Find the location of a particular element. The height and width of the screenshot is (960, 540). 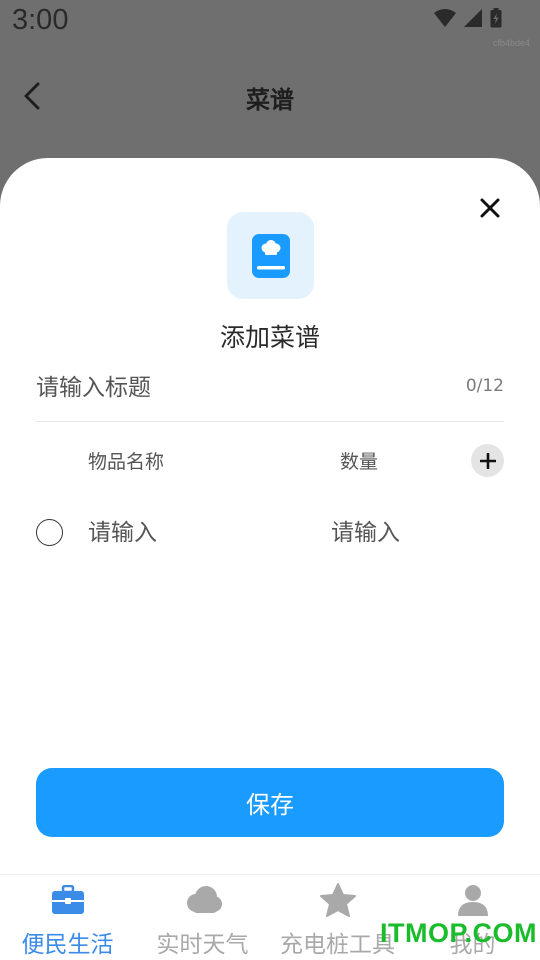

watermark: ITMOP.COM is located at coordinates (459, 933).